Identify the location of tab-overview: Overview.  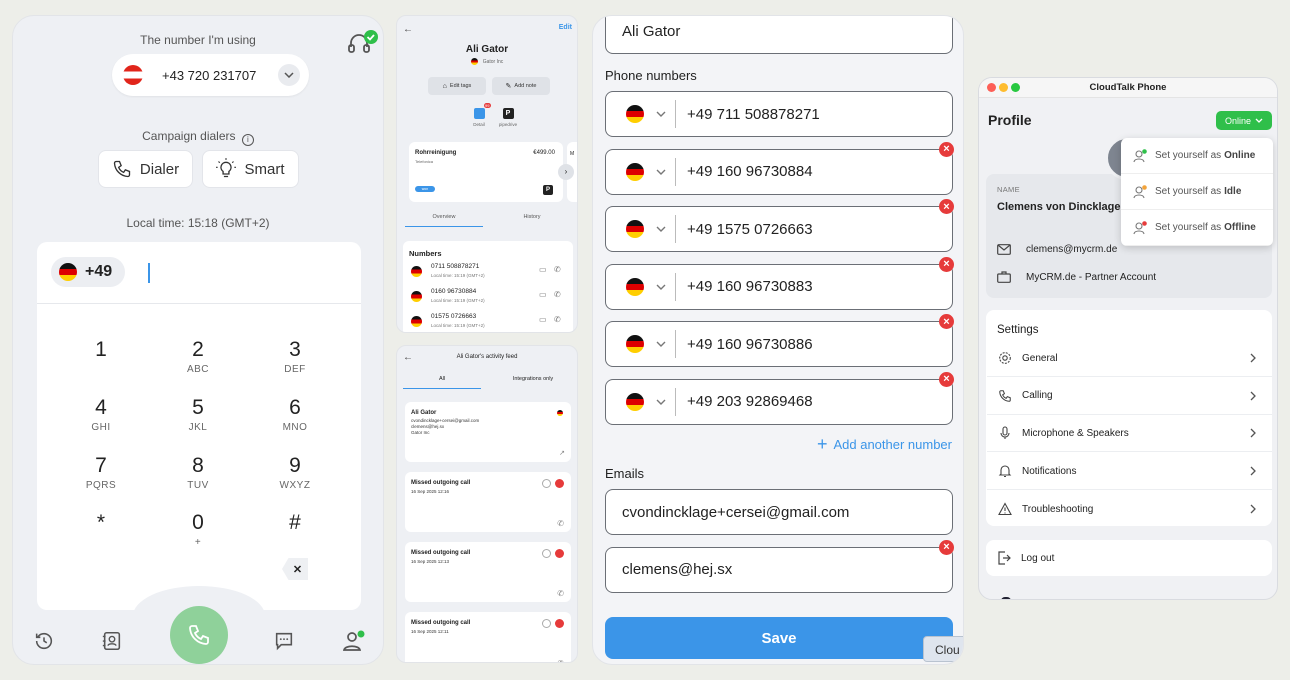
(444, 220).